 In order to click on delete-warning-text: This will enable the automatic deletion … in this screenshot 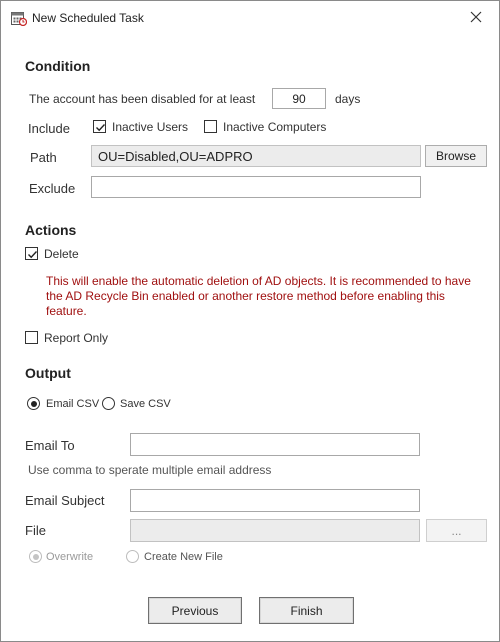, I will do `click(258, 296)`.